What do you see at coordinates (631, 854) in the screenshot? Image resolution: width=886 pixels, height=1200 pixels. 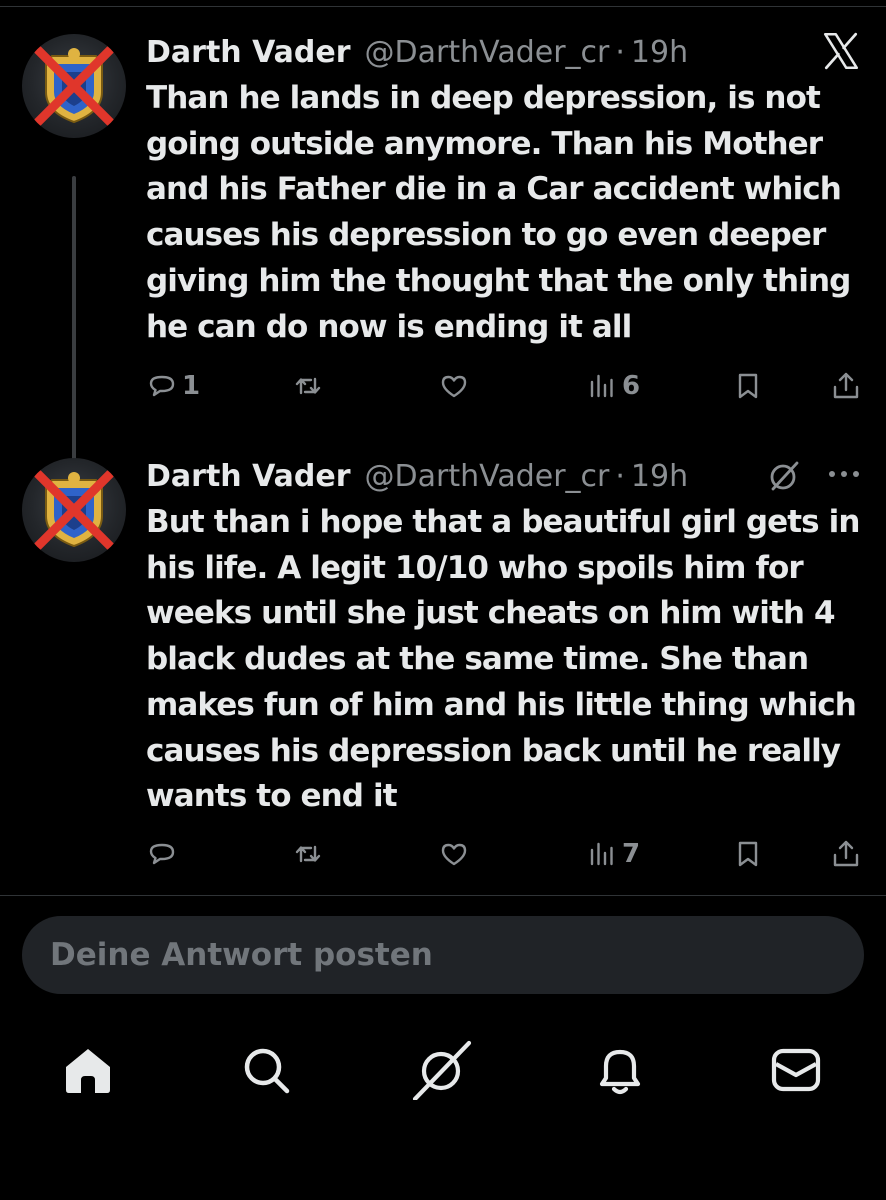 I see `view-count: 7` at bounding box center [631, 854].